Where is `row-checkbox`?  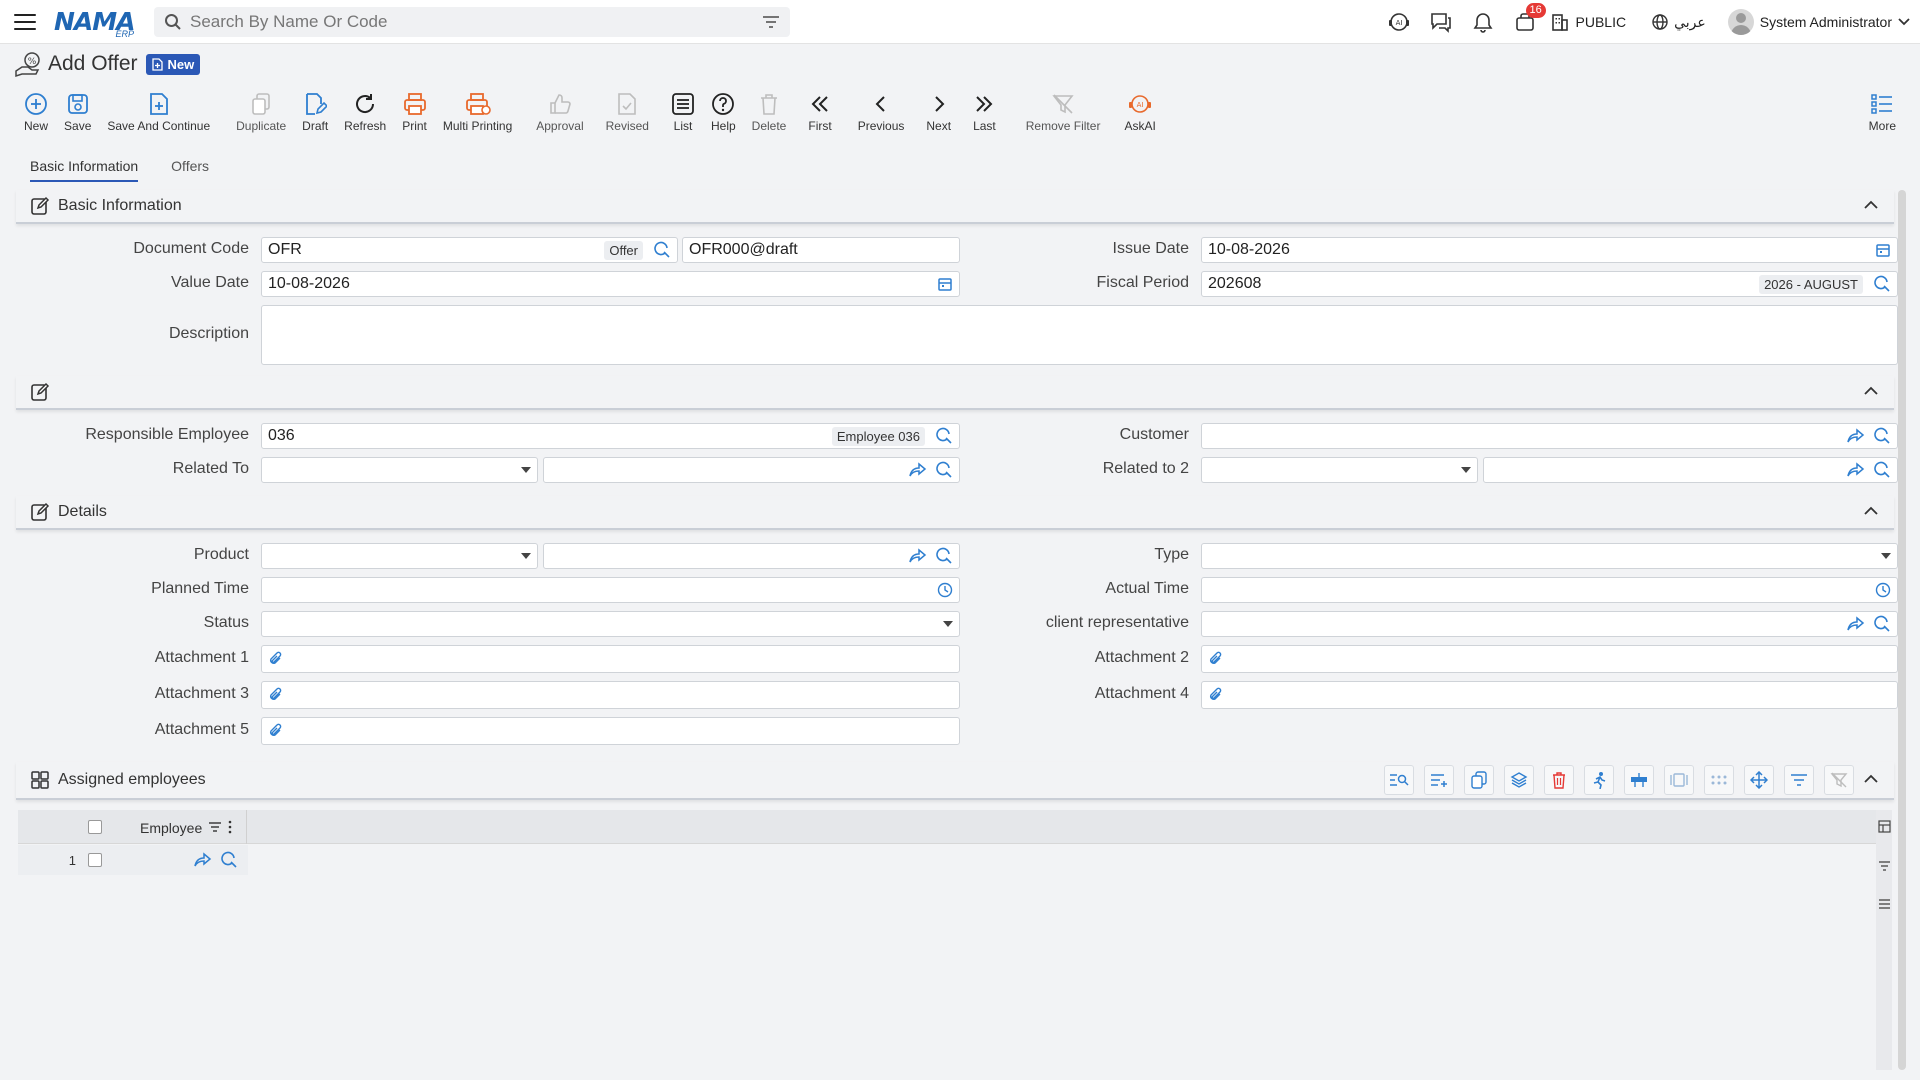
row-checkbox is located at coordinates (95, 860).